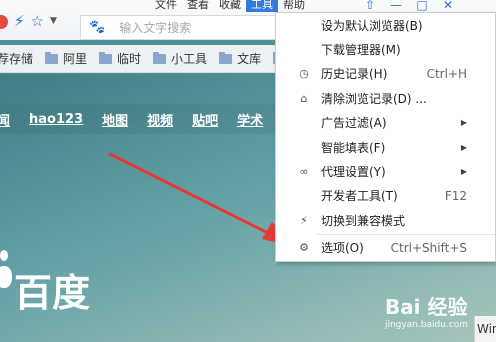  I want to click on broom-icon: ⌂, so click(304, 98).